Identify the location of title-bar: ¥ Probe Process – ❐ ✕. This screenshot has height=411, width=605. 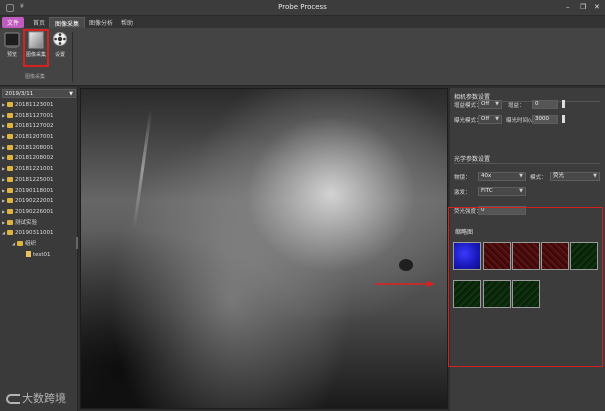
(302, 8).